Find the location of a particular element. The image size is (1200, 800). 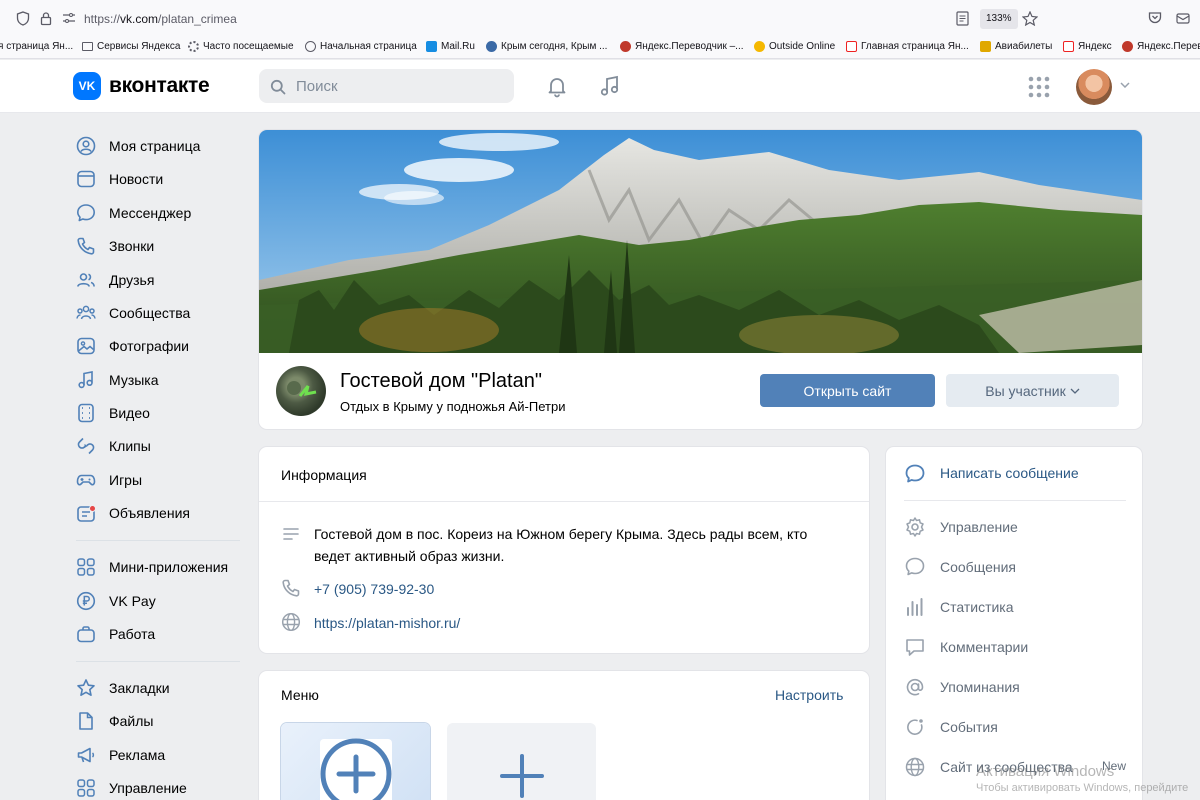

nav-friends: Друзья is located at coordinates (161, 280).